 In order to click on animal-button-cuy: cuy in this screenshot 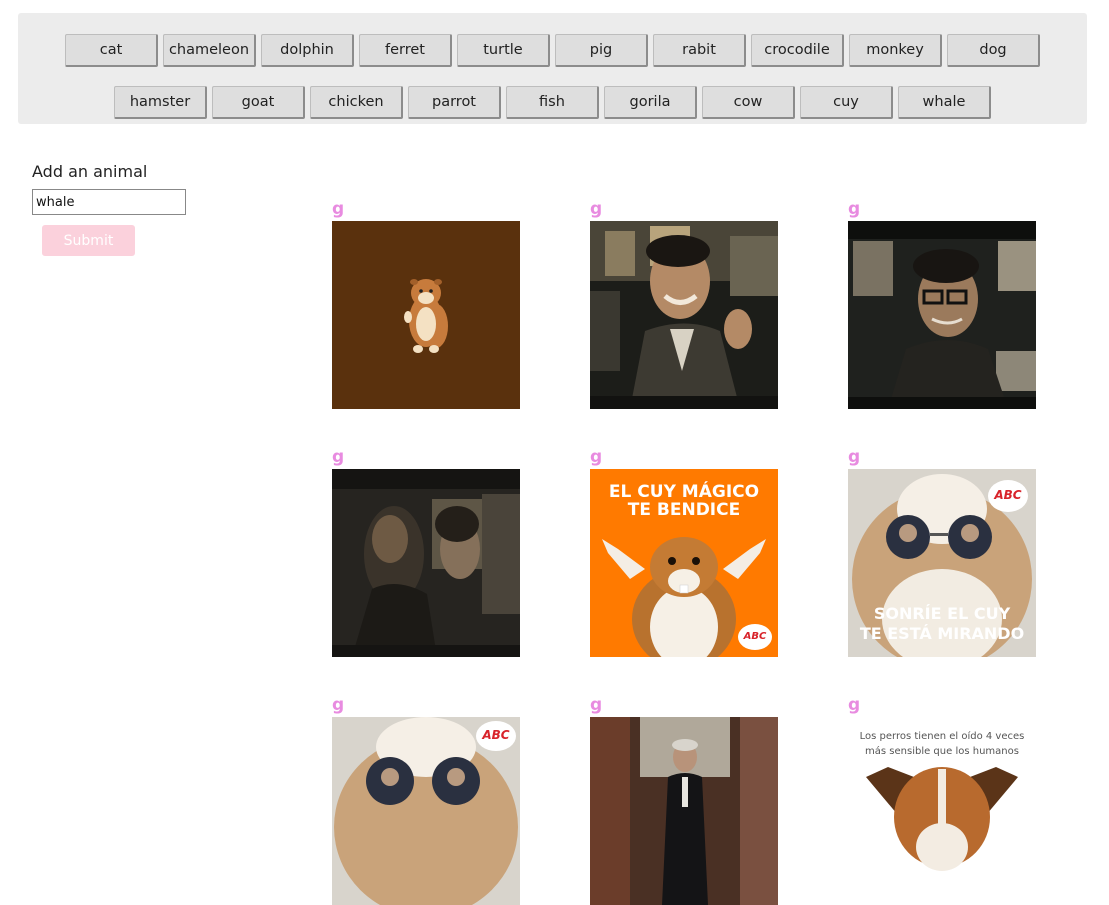, I will do `click(846, 102)`.